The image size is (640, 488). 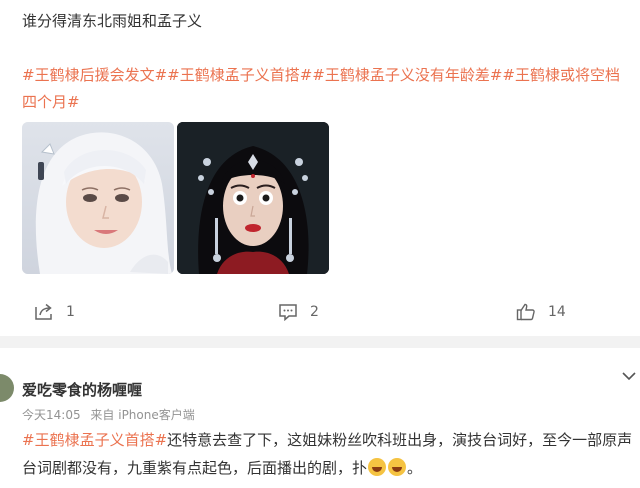 I want to click on share-count: 1, so click(x=70, y=312).